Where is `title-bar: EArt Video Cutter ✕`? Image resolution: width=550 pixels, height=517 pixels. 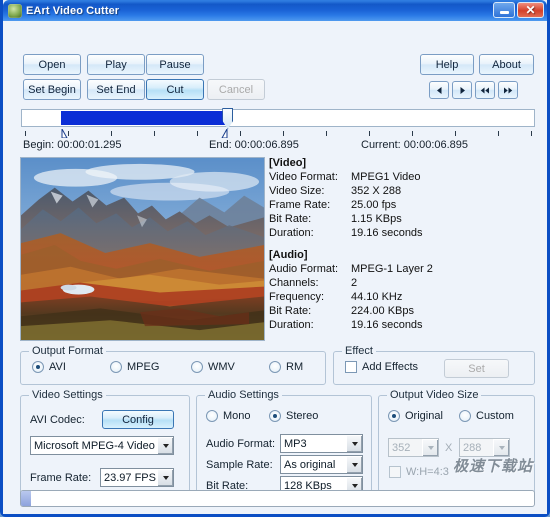 title-bar: EArt Video Cutter ✕ is located at coordinates (275, 10).